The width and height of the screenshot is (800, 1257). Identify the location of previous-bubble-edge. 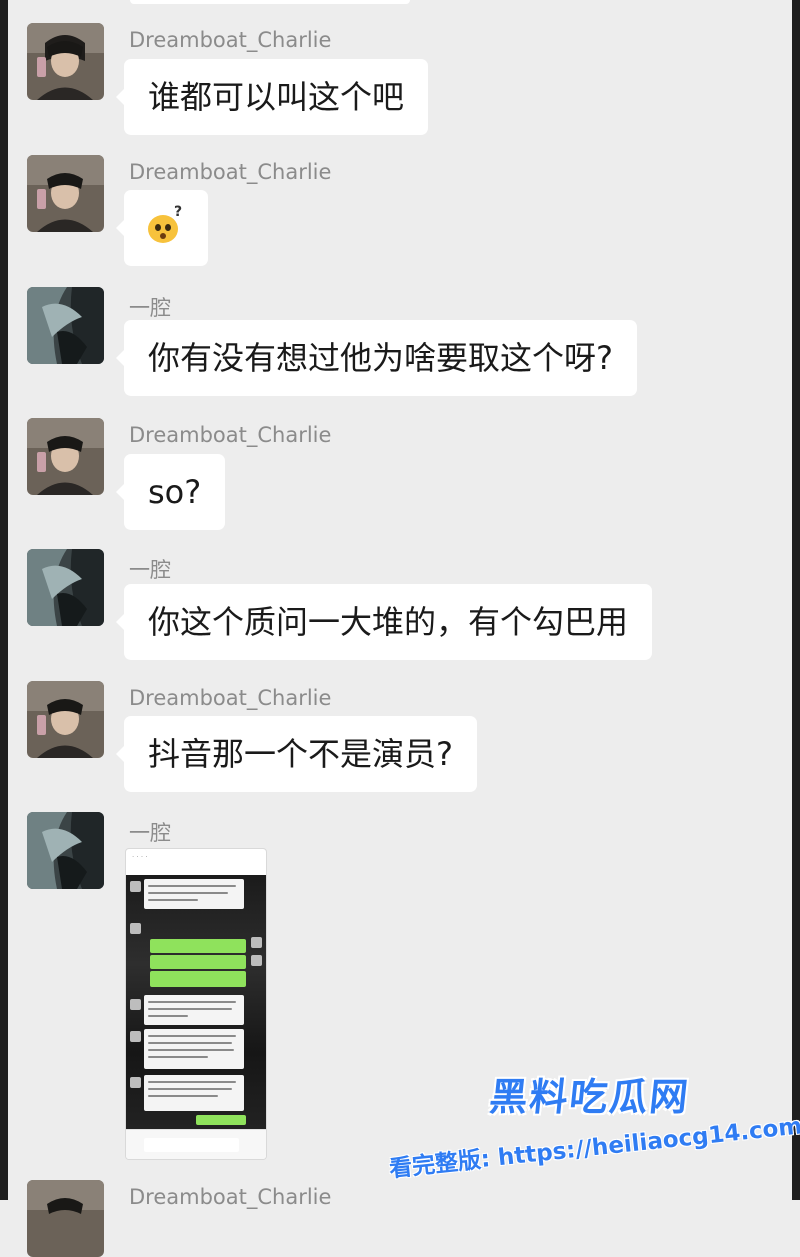
(270, 2).